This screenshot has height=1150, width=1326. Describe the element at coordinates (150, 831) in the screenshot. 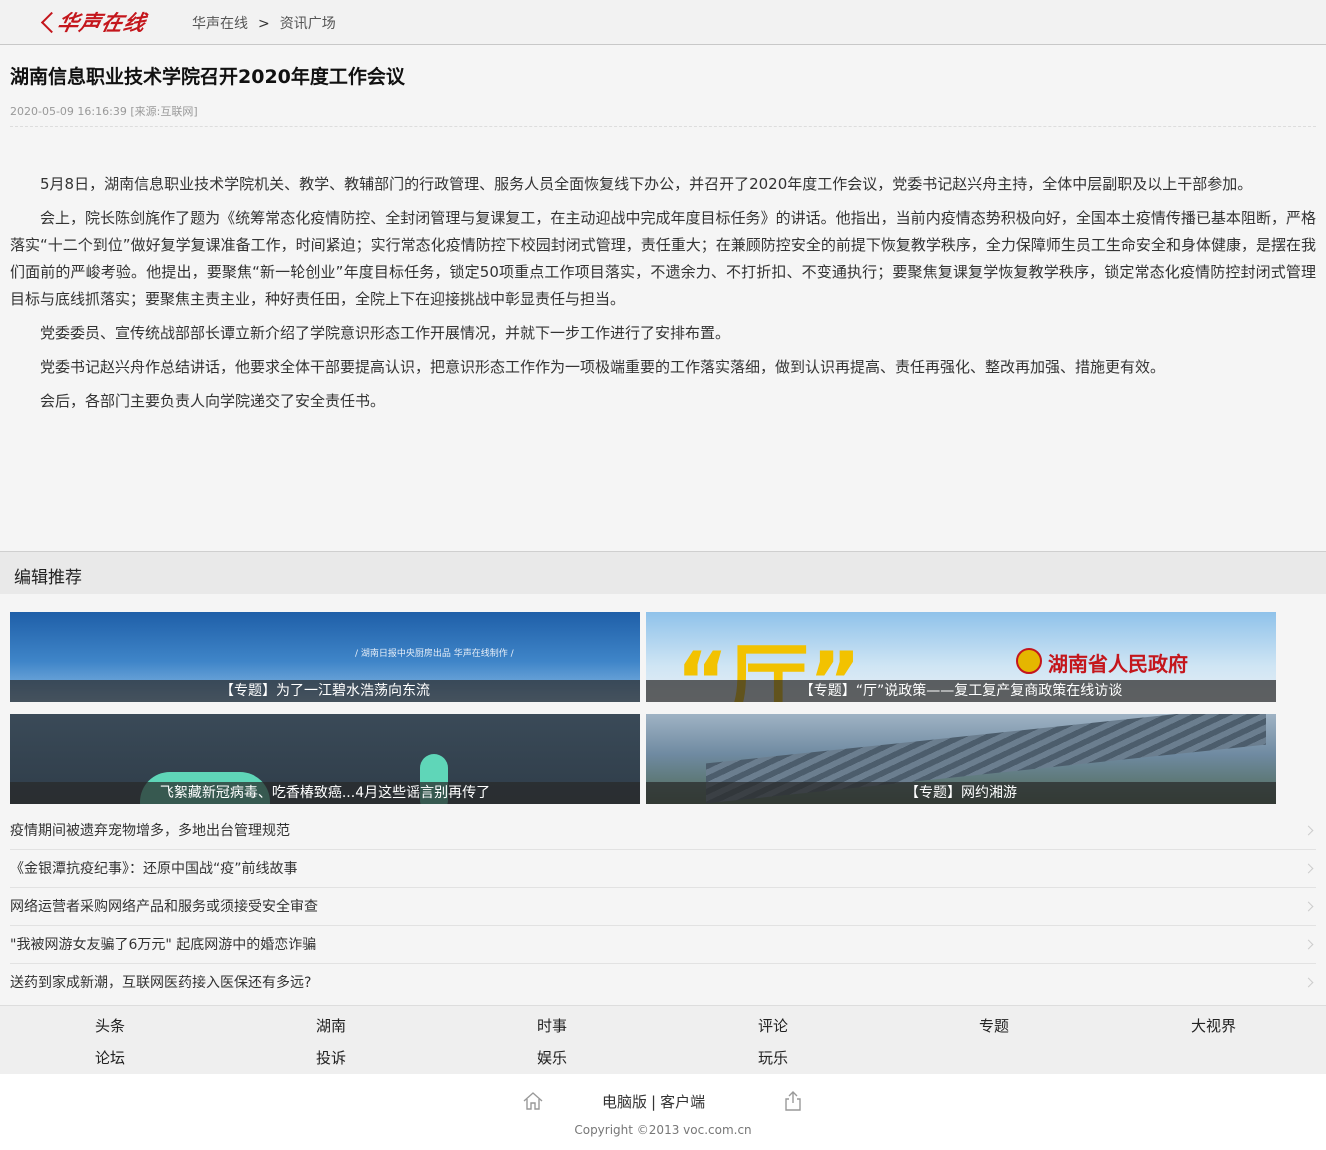

I see `list-item-title: 疫情期间被遗弃宠物增多，多地出台管理规范` at that location.